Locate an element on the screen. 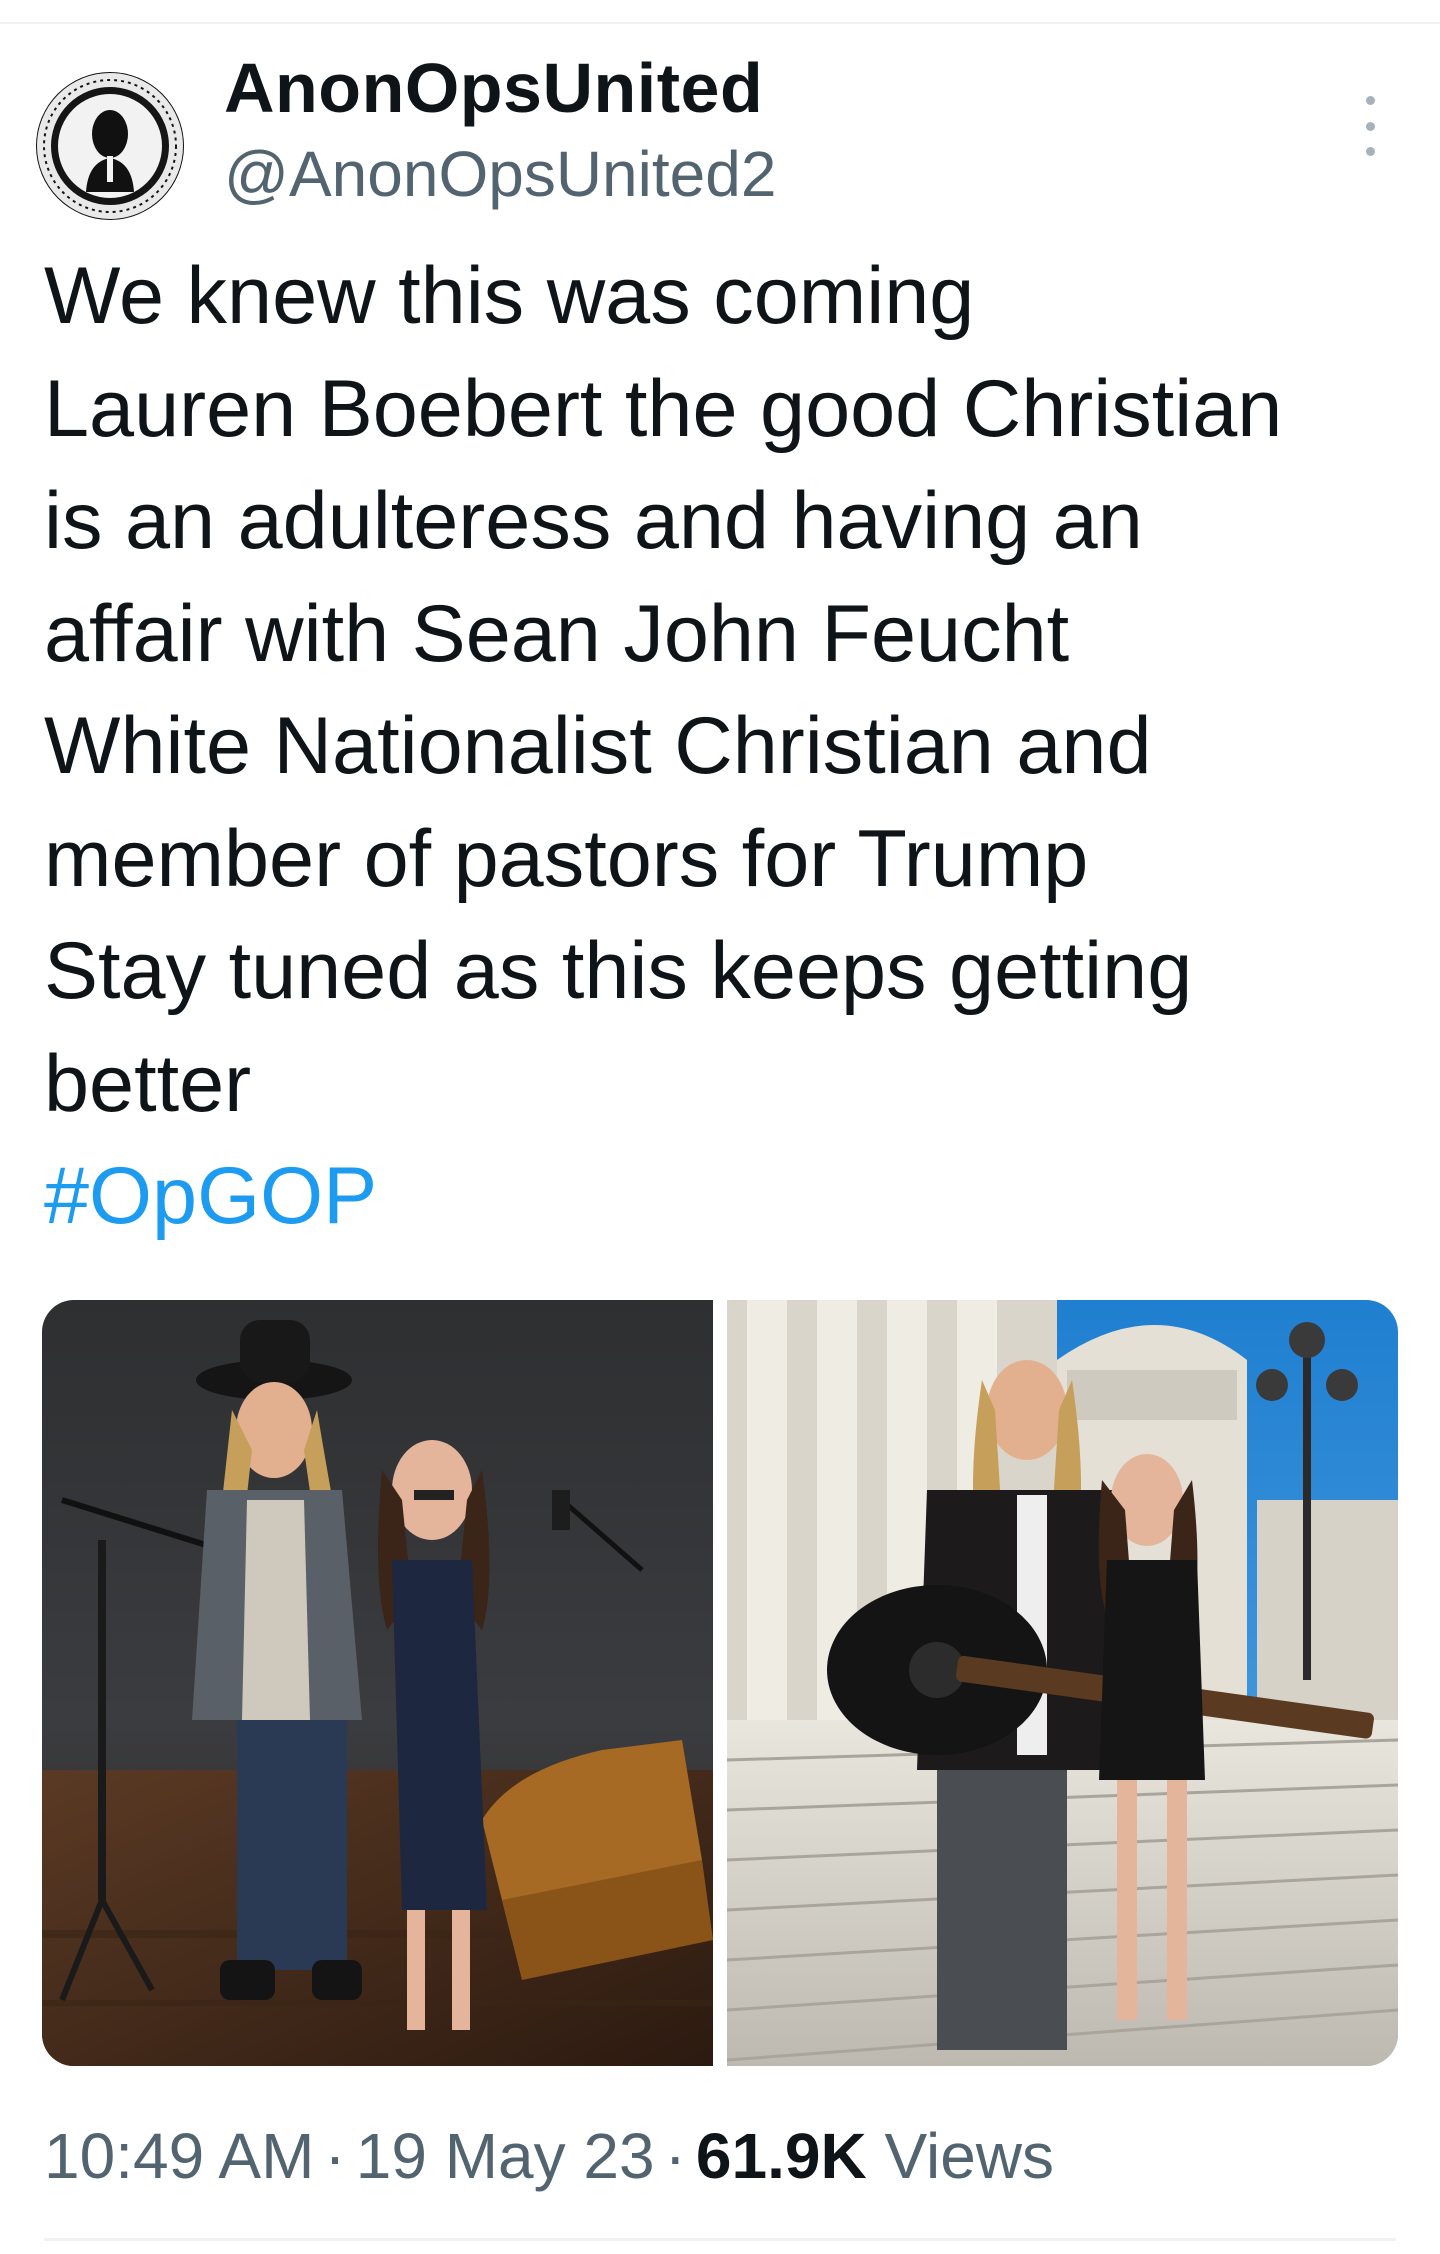 This screenshot has height=2254, width=1440. tweet-text-line: better is located at coordinates (148, 1083).